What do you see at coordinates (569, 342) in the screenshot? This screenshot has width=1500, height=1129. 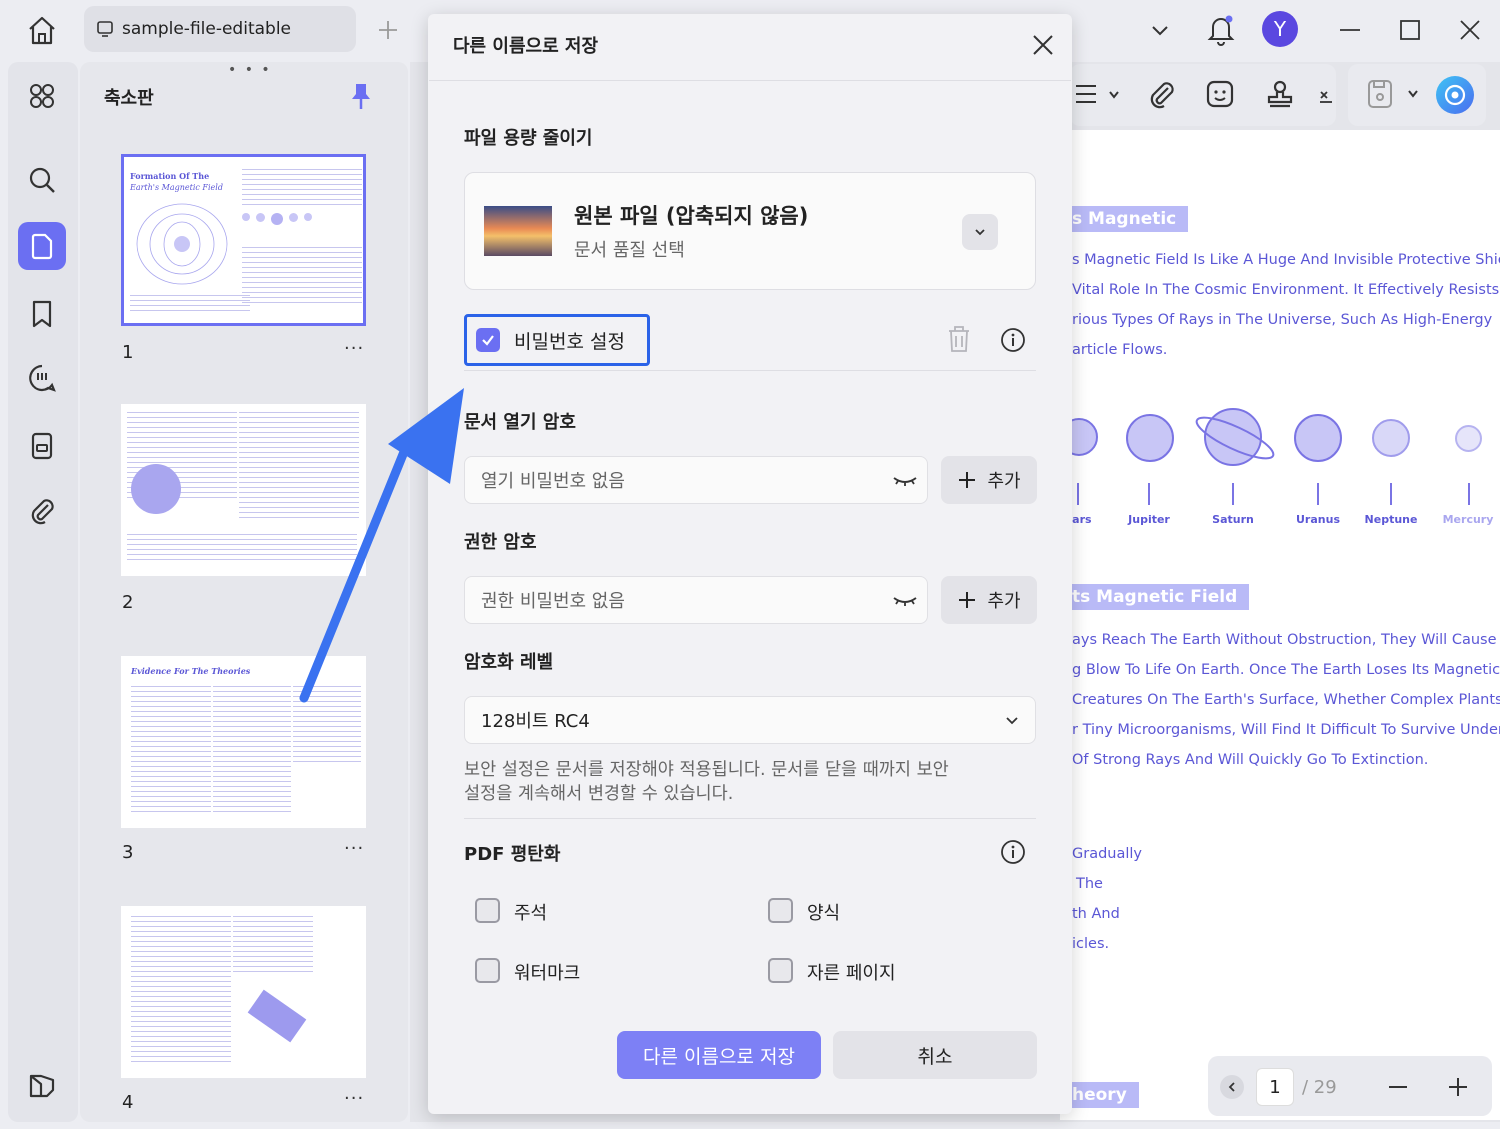 I see `password-checkbox-label: 비밀번호 설정` at bounding box center [569, 342].